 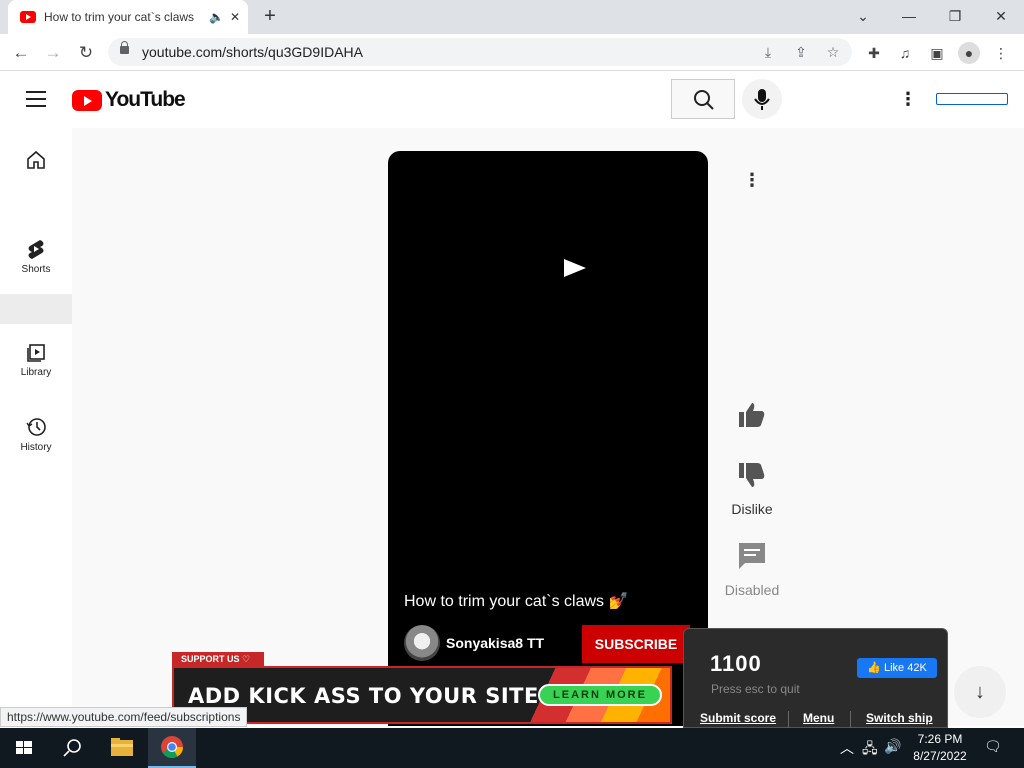 I want to click on nav-item-shorts: Shorts, so click(x=36, y=256).